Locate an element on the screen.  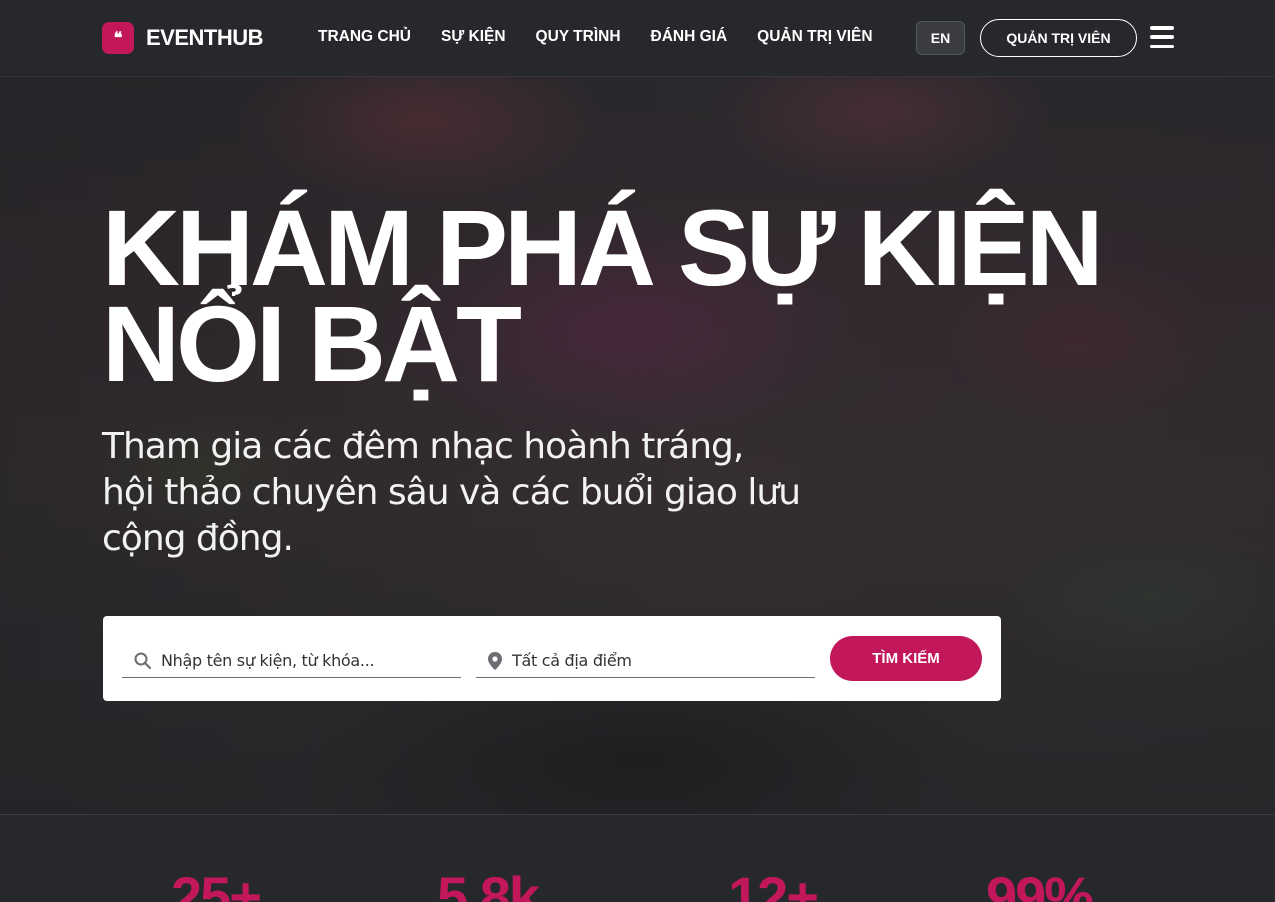
nav-item-reviews: ĐÁNH GIÁ is located at coordinates (689, 37).